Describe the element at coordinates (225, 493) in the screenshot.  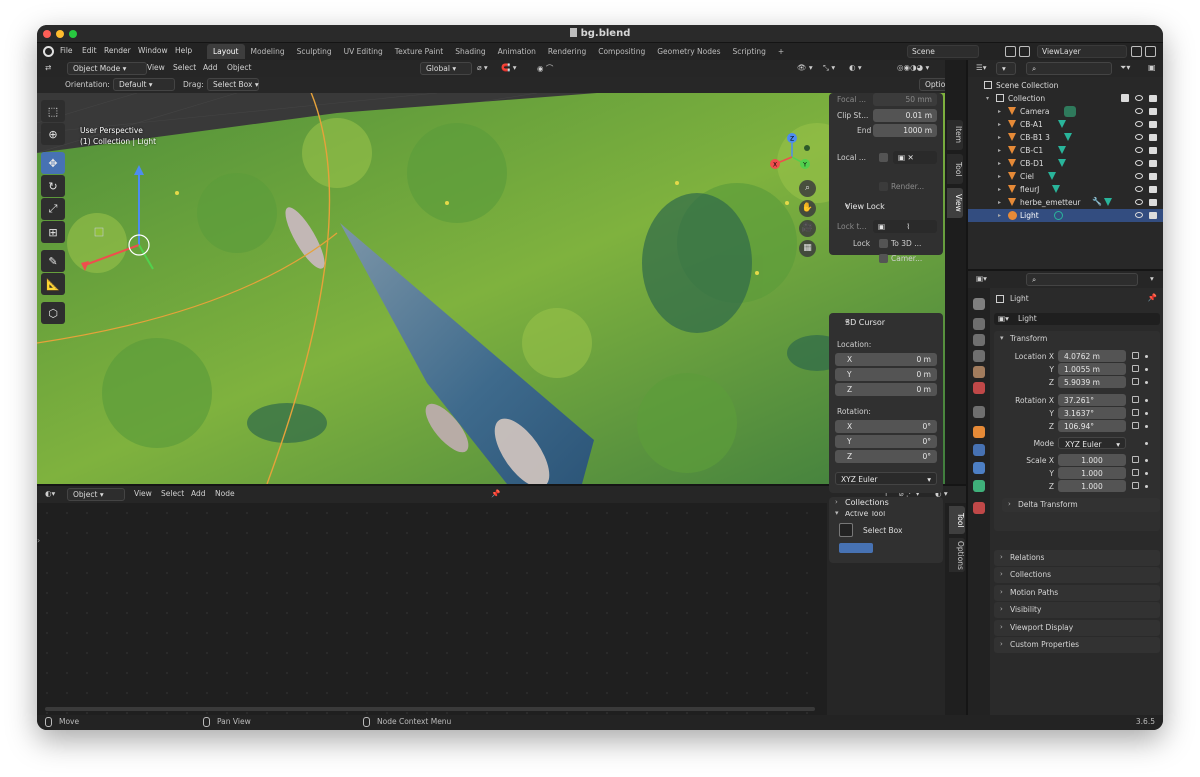
I see `menu-node: Node` at that location.